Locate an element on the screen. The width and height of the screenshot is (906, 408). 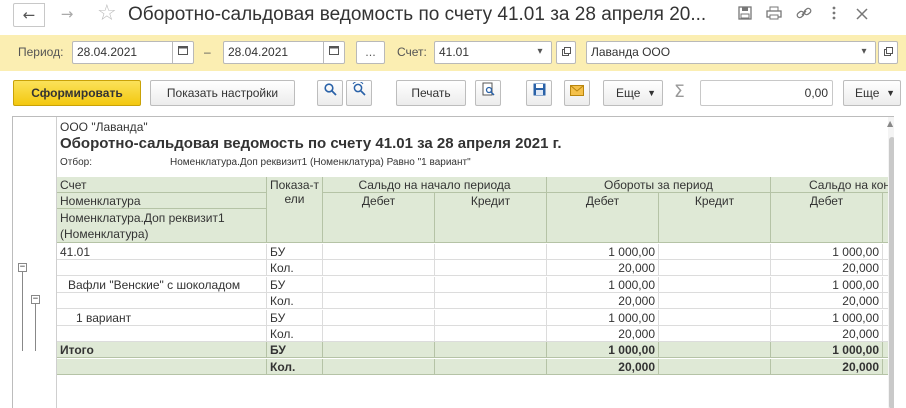
open-organization-icon is located at coordinates (888, 52).